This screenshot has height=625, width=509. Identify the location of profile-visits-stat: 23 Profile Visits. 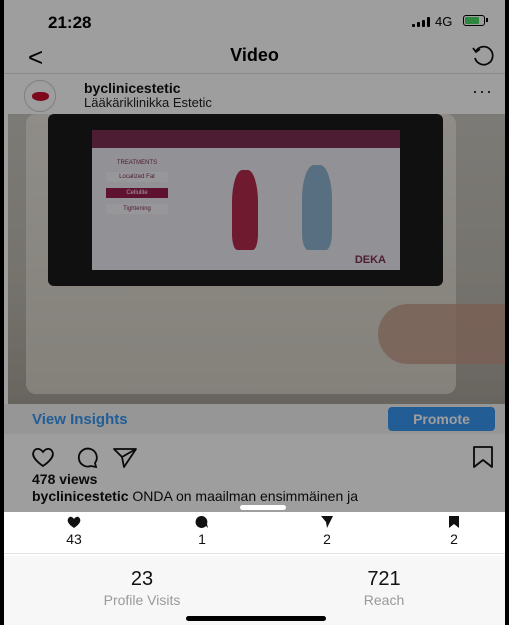
(142, 588).